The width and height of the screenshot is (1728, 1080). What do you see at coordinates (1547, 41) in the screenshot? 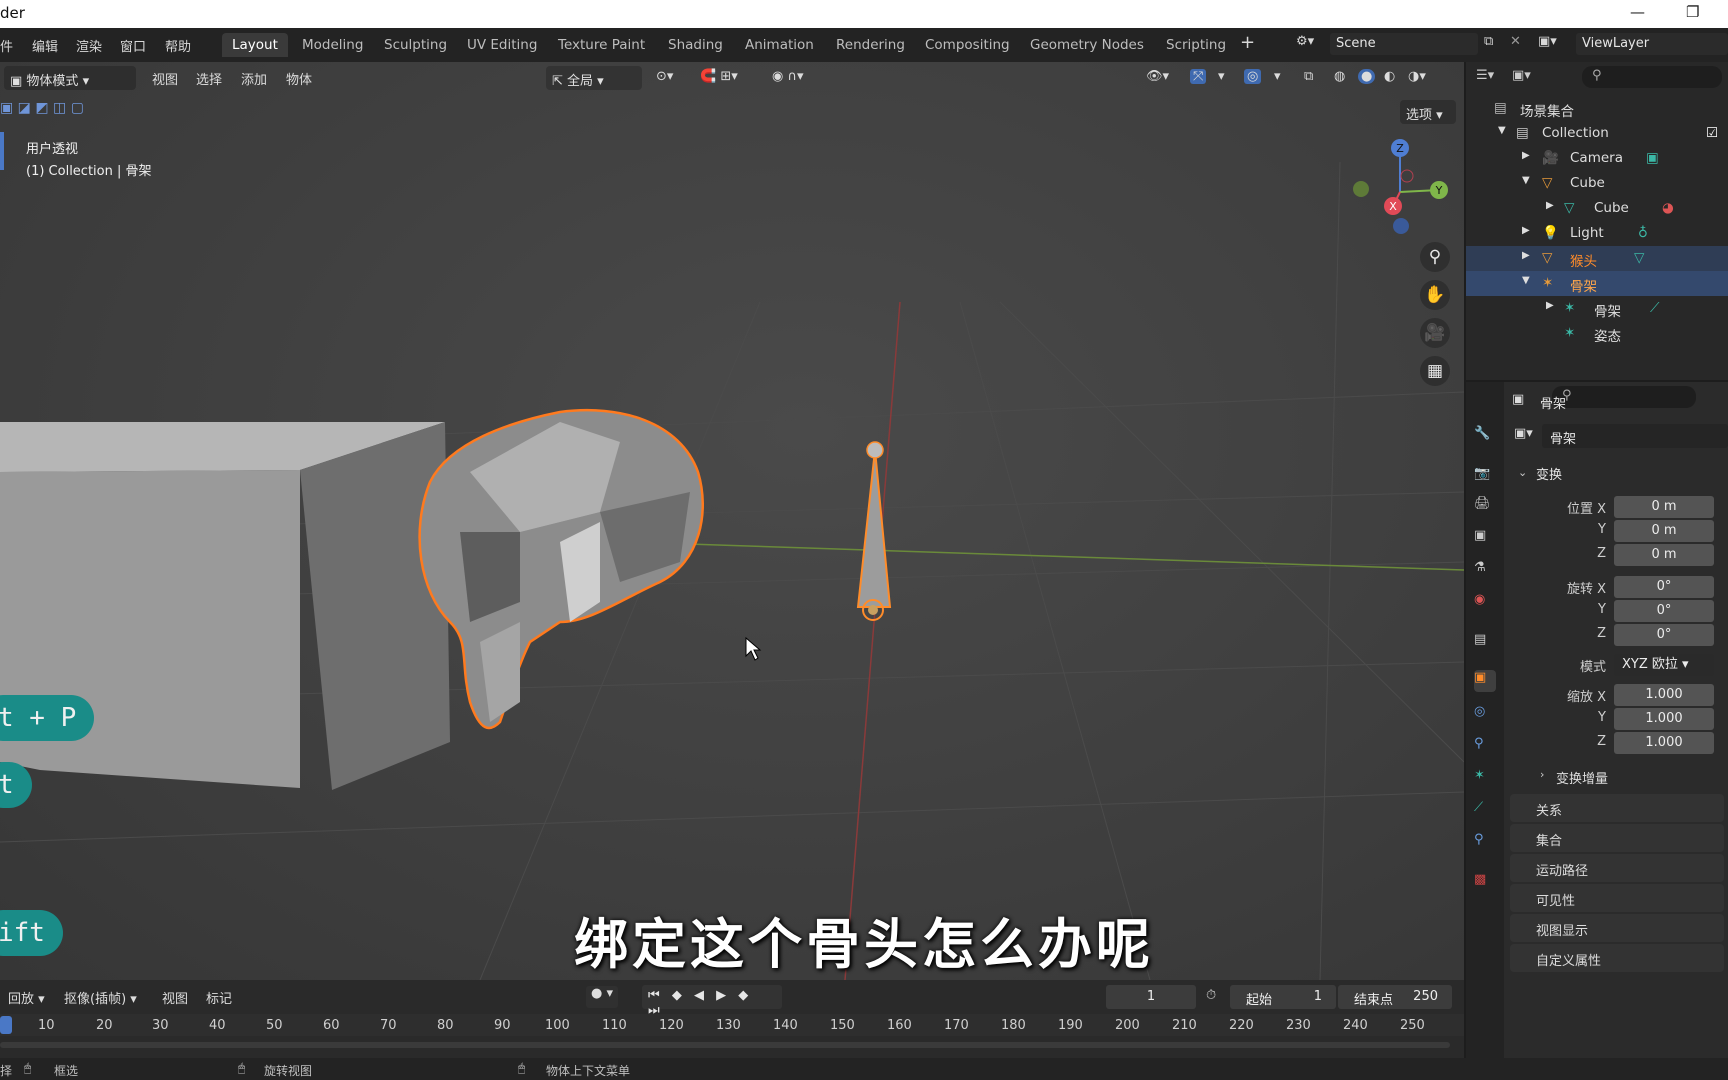
I see `viewlayer-icon: ▣▾` at bounding box center [1547, 41].